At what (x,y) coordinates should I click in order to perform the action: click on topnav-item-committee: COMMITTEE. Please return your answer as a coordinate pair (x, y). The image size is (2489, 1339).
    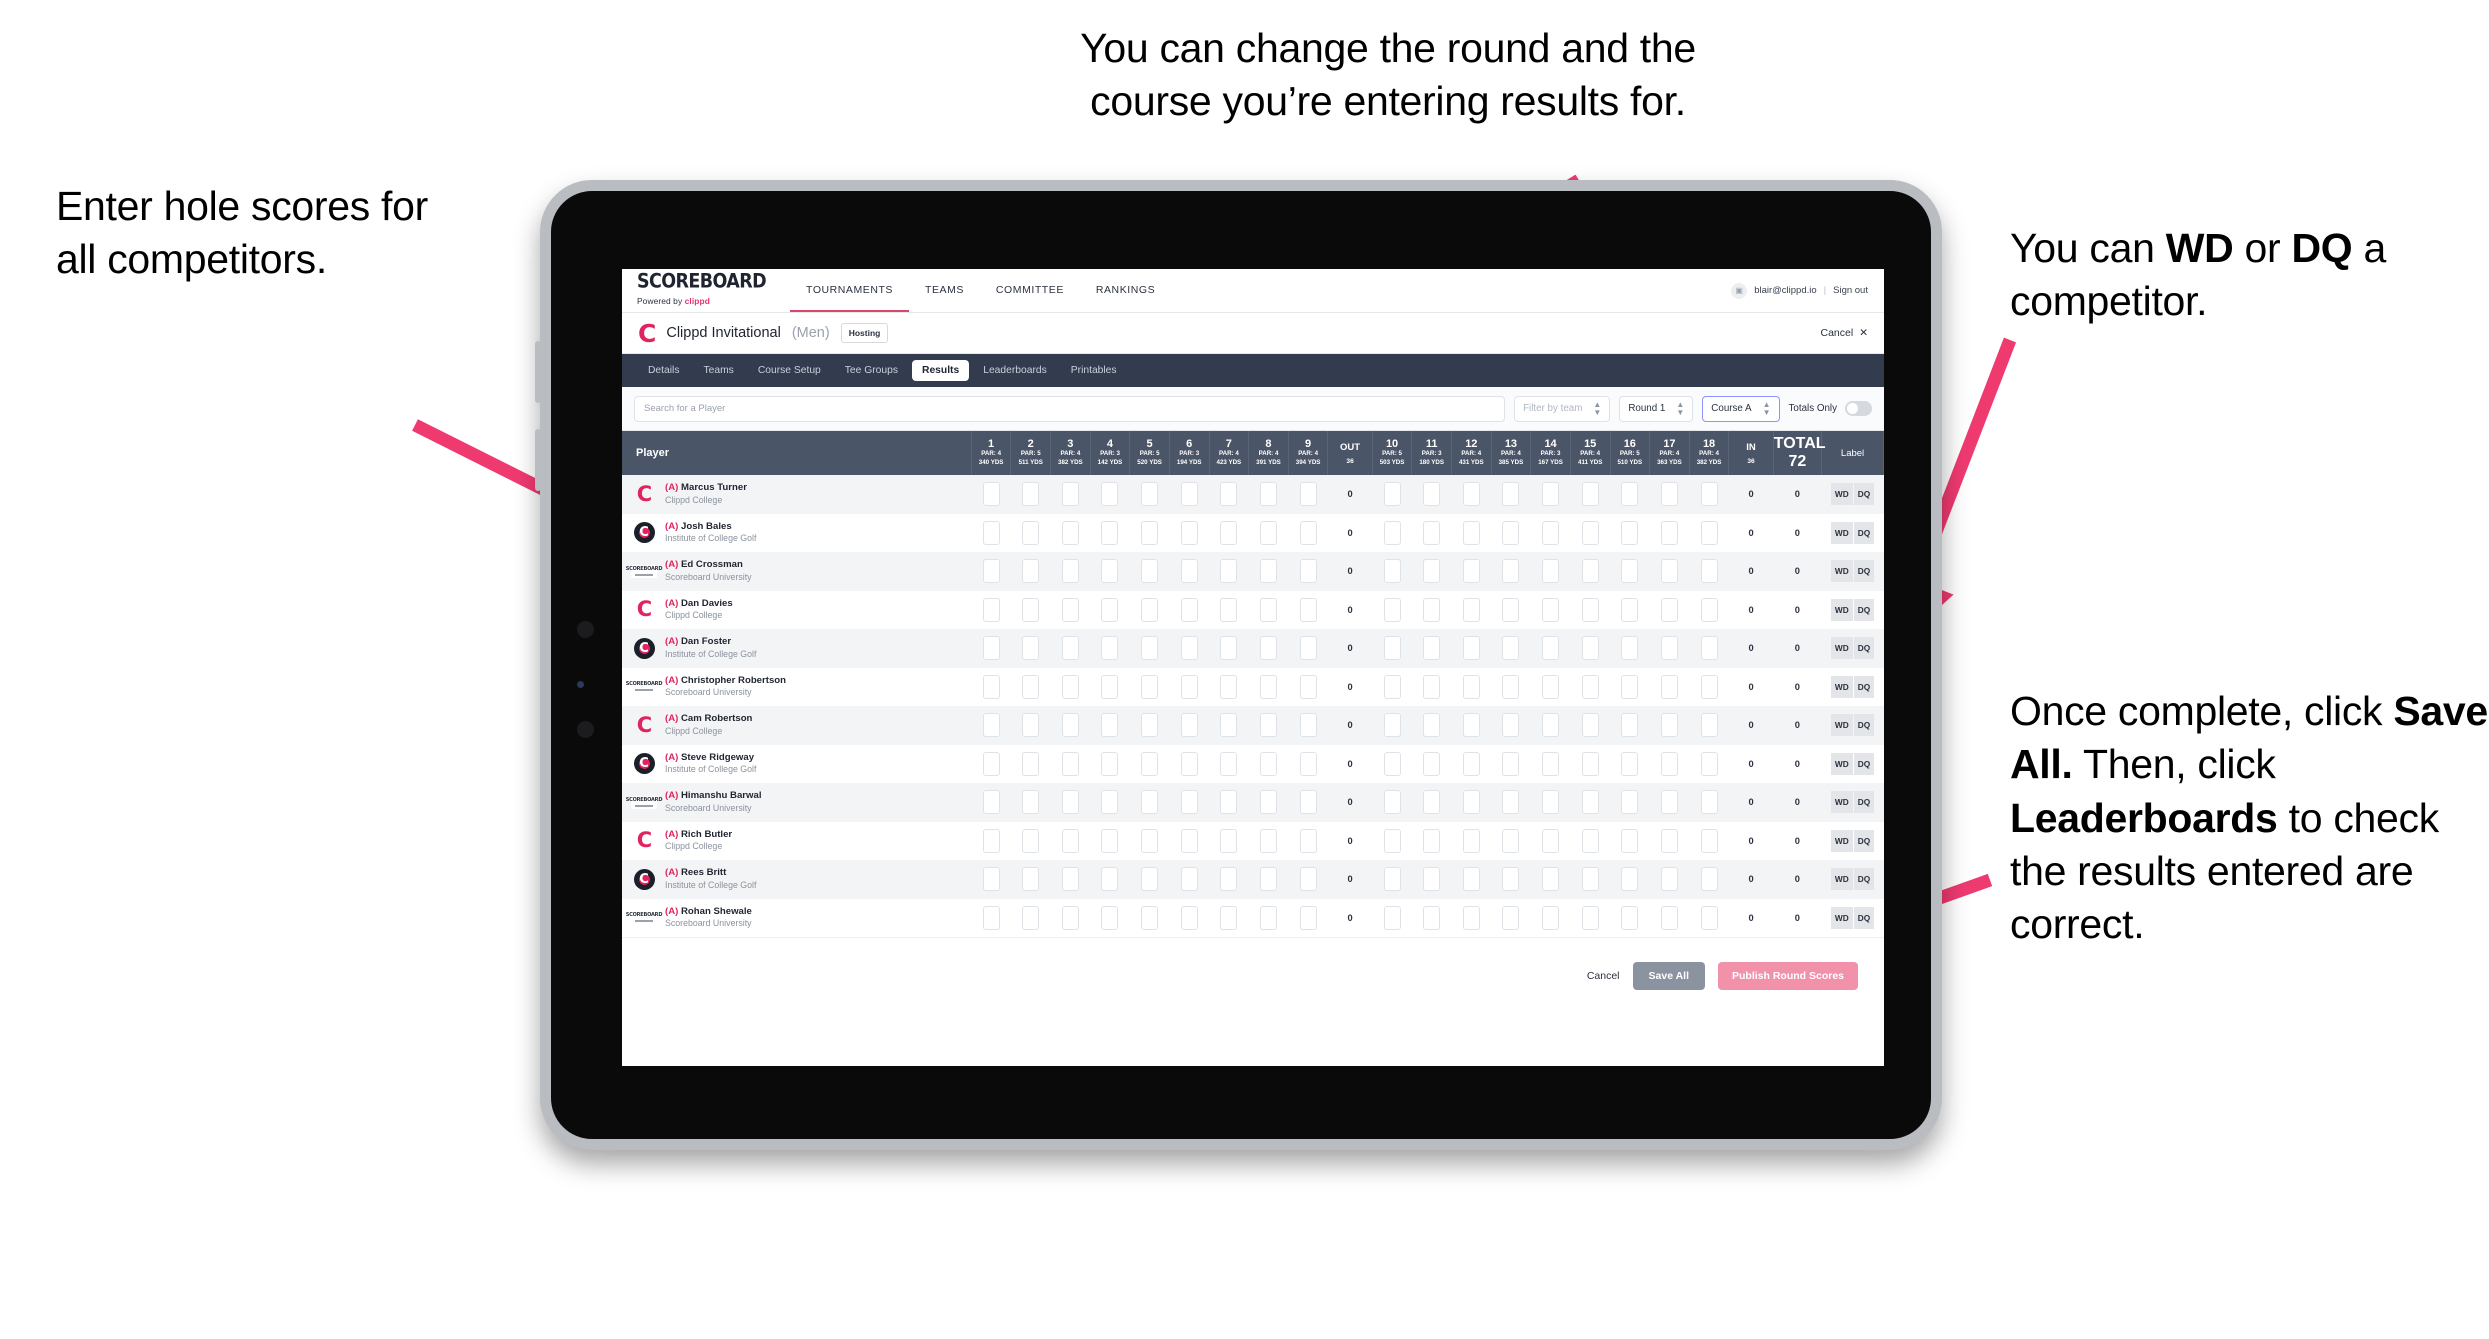
    Looking at the image, I should click on (1030, 290).